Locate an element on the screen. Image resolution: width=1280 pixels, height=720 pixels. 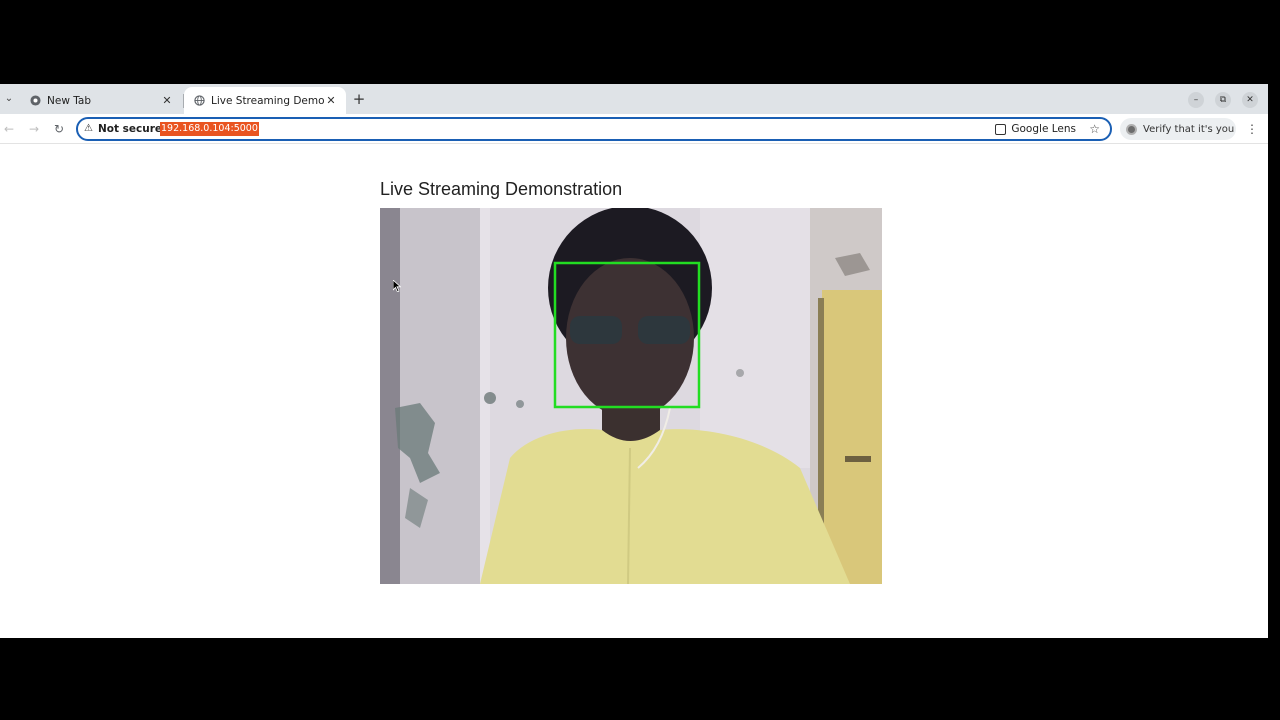
back-icon: ← is located at coordinates (9, 129).